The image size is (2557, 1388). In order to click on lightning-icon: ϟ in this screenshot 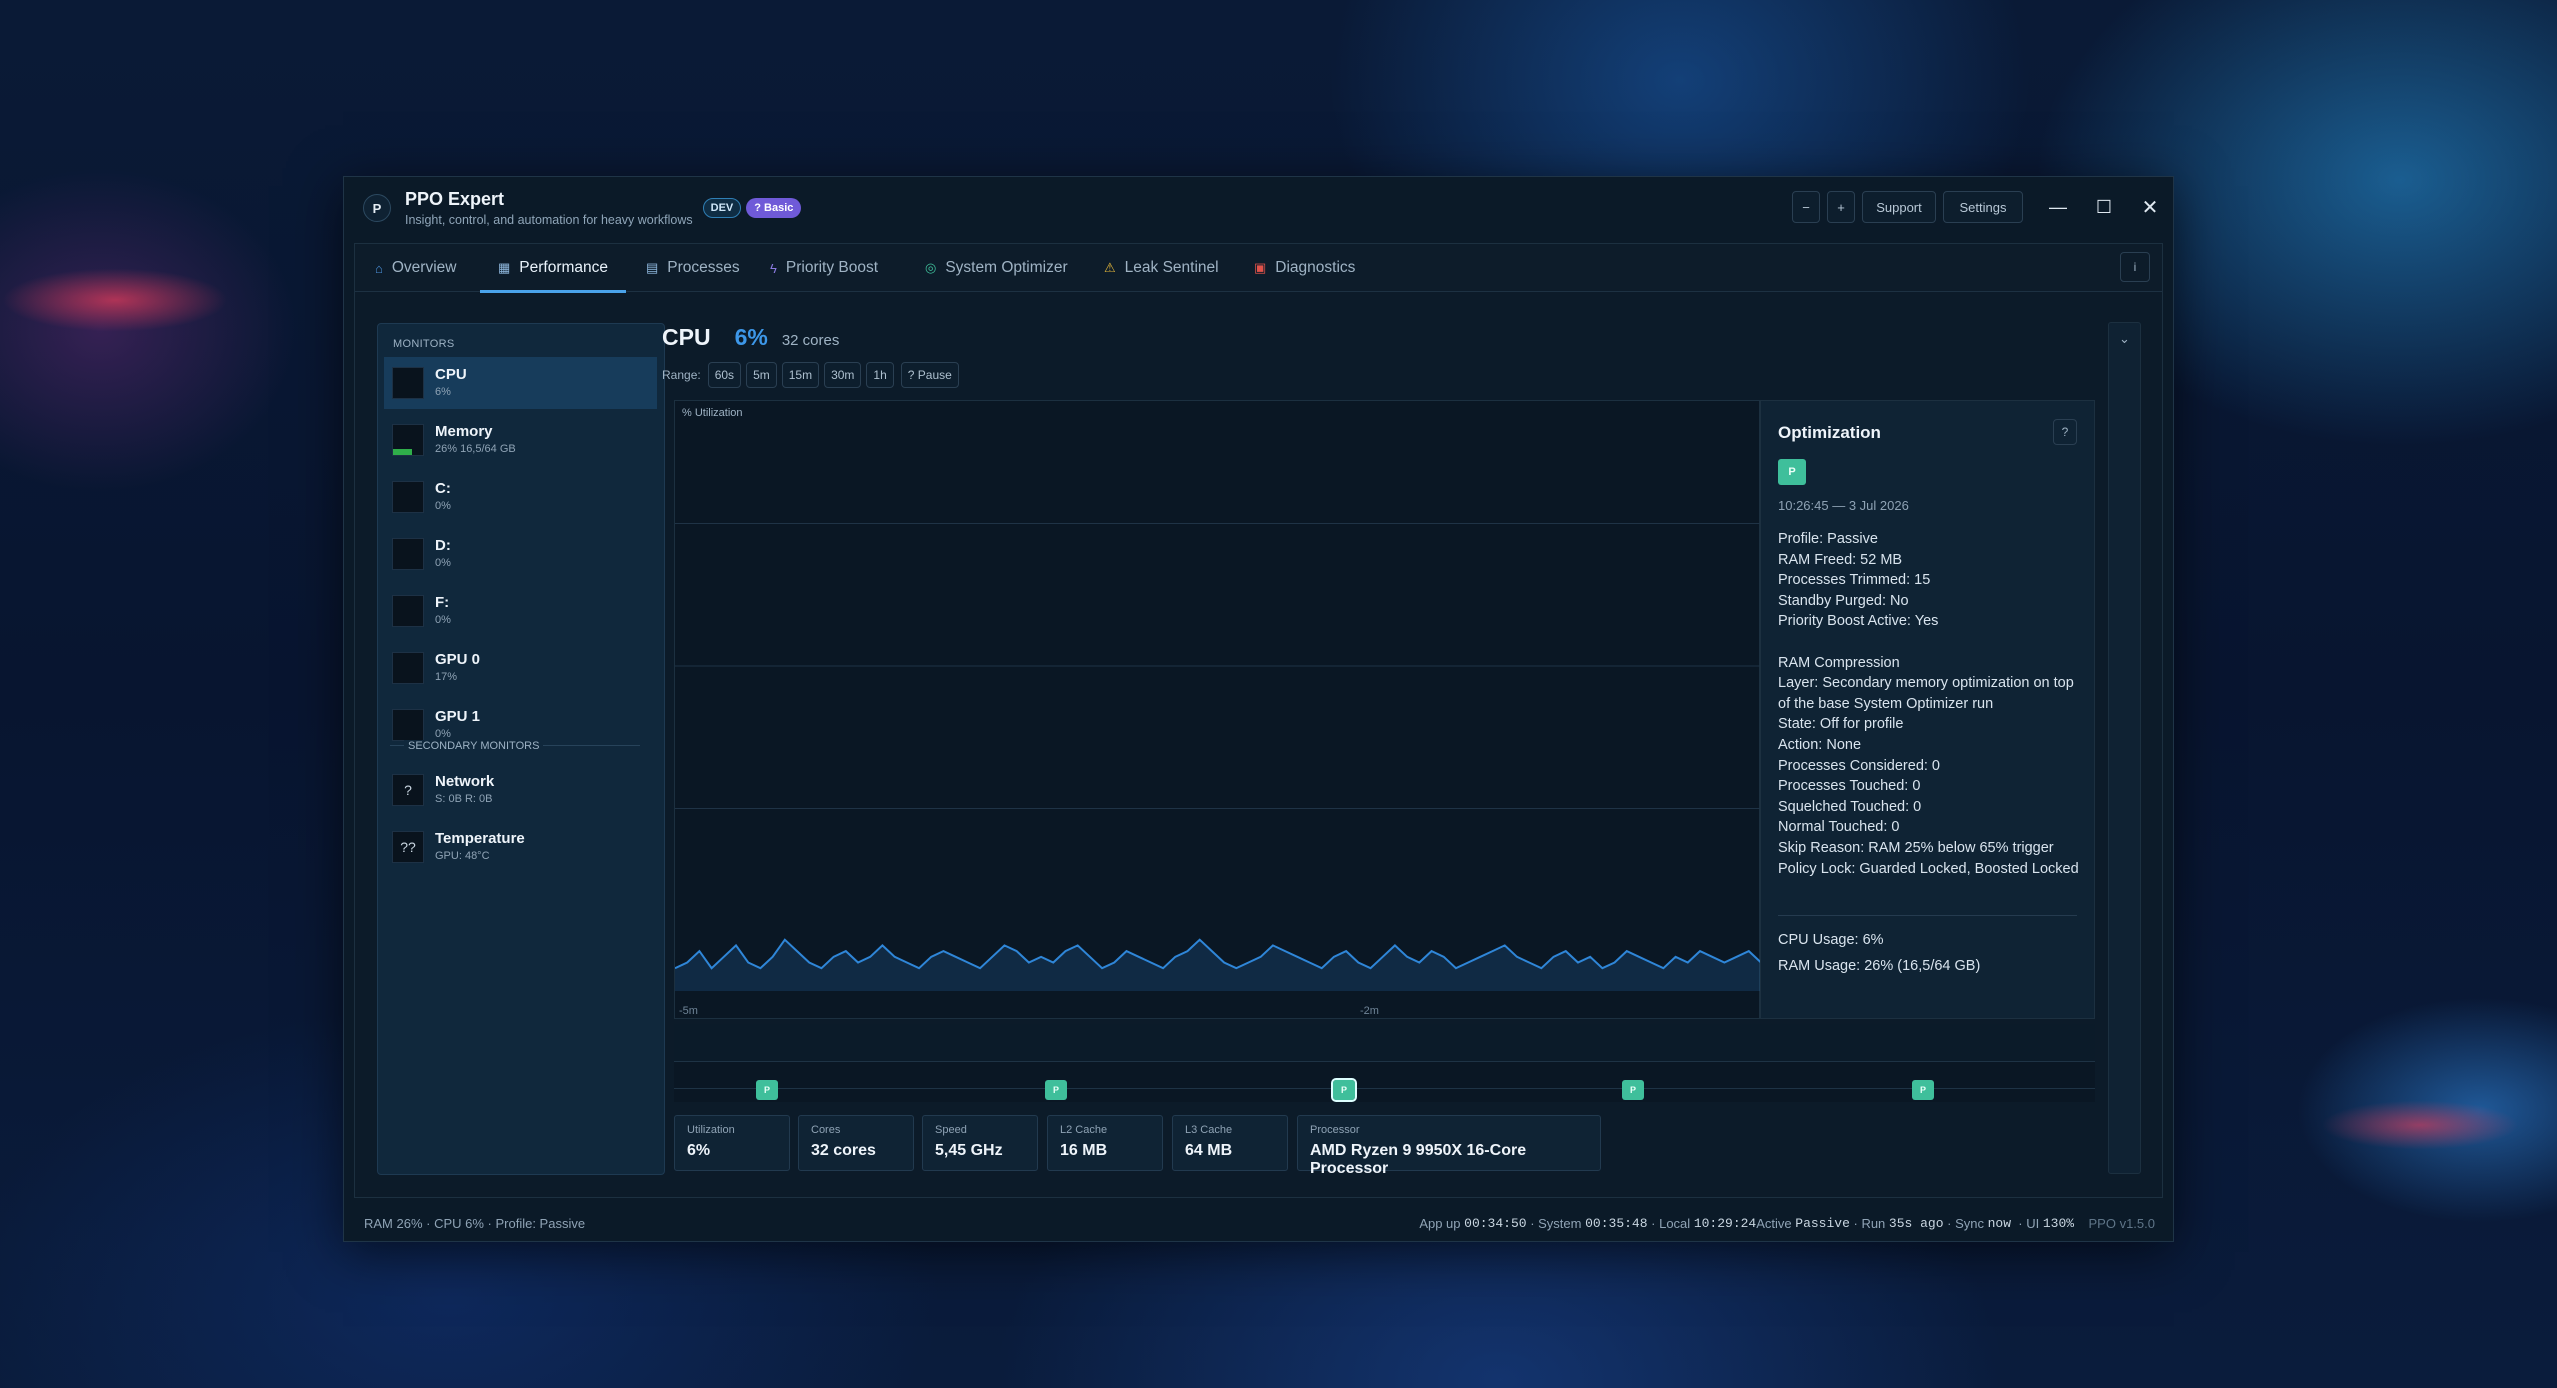, I will do `click(773, 268)`.